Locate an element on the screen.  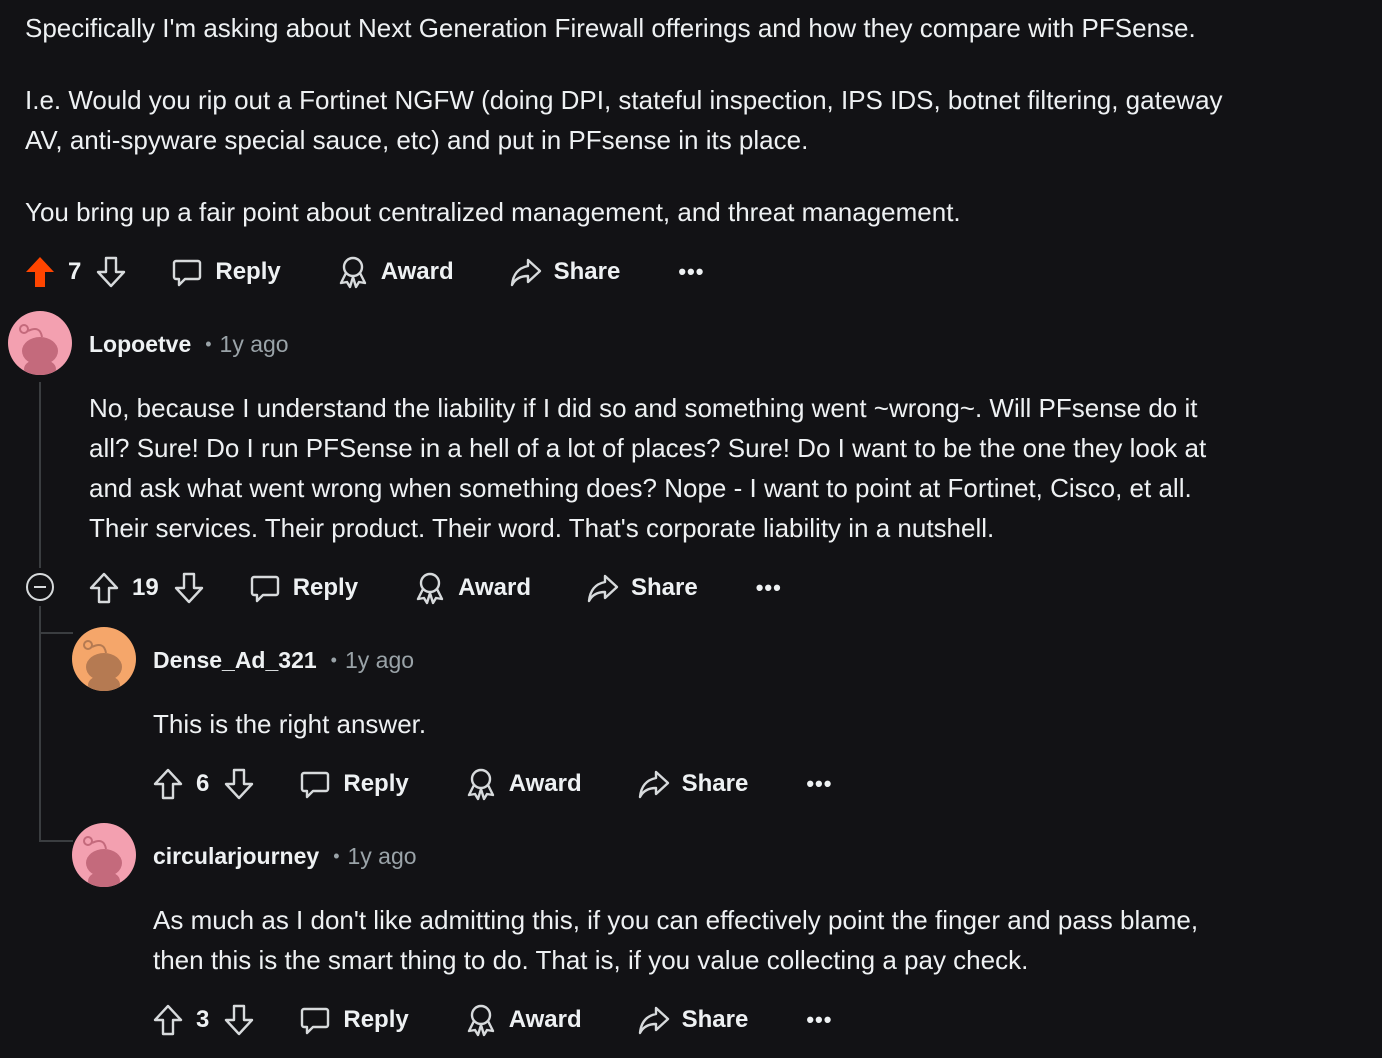
username: circularjourney is located at coordinates (236, 856).